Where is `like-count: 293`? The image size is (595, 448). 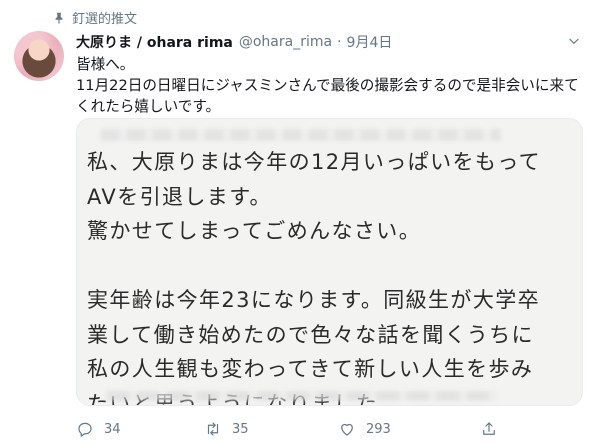 like-count: 293 is located at coordinates (378, 429).